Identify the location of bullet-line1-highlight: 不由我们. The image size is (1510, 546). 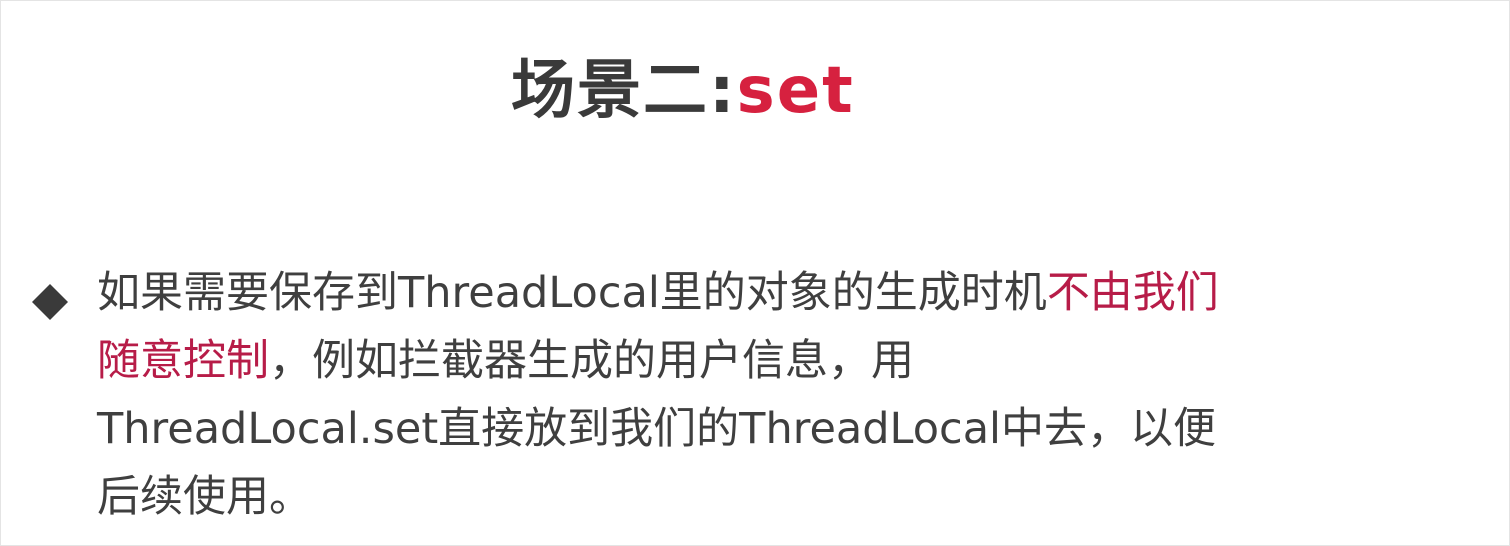
(1132, 293).